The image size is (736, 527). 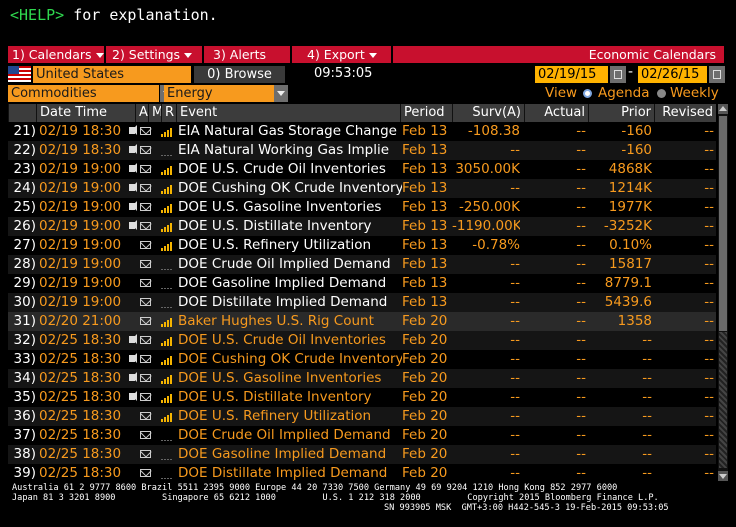 I want to click on row-event: EIA Natural Working Gas Implie, so click(x=290, y=150).